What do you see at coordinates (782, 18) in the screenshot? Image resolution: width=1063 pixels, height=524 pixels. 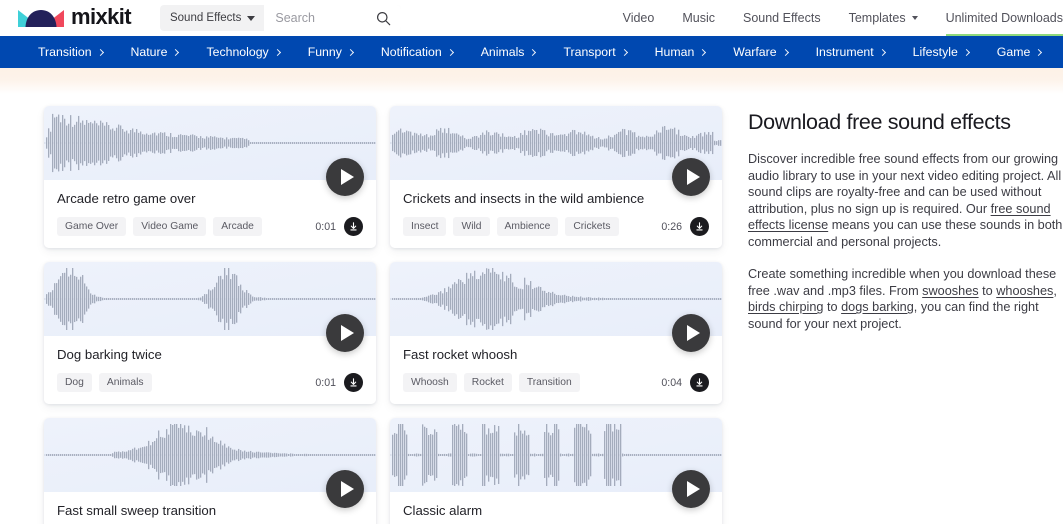 I see `nav-item-sound-effects: Sound Effects` at bounding box center [782, 18].